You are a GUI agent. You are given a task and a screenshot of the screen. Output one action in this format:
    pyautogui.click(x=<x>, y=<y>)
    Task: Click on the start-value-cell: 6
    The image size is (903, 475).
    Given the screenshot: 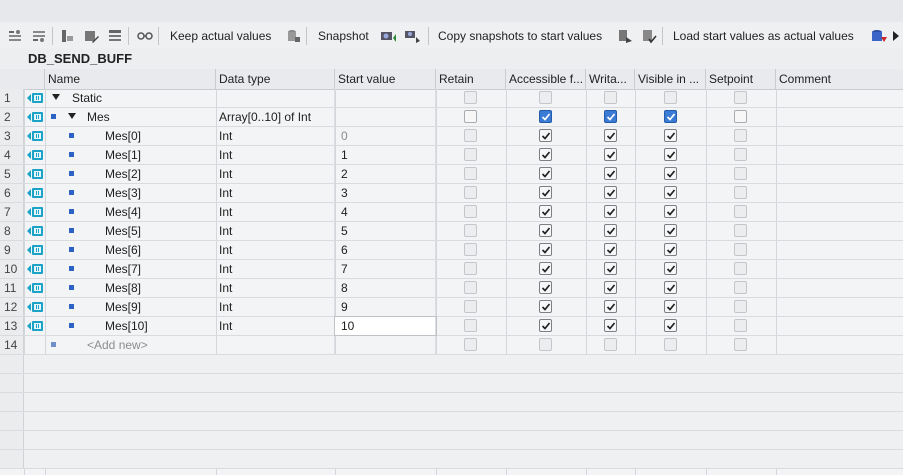 What is the action you would take?
    pyautogui.click(x=385, y=250)
    